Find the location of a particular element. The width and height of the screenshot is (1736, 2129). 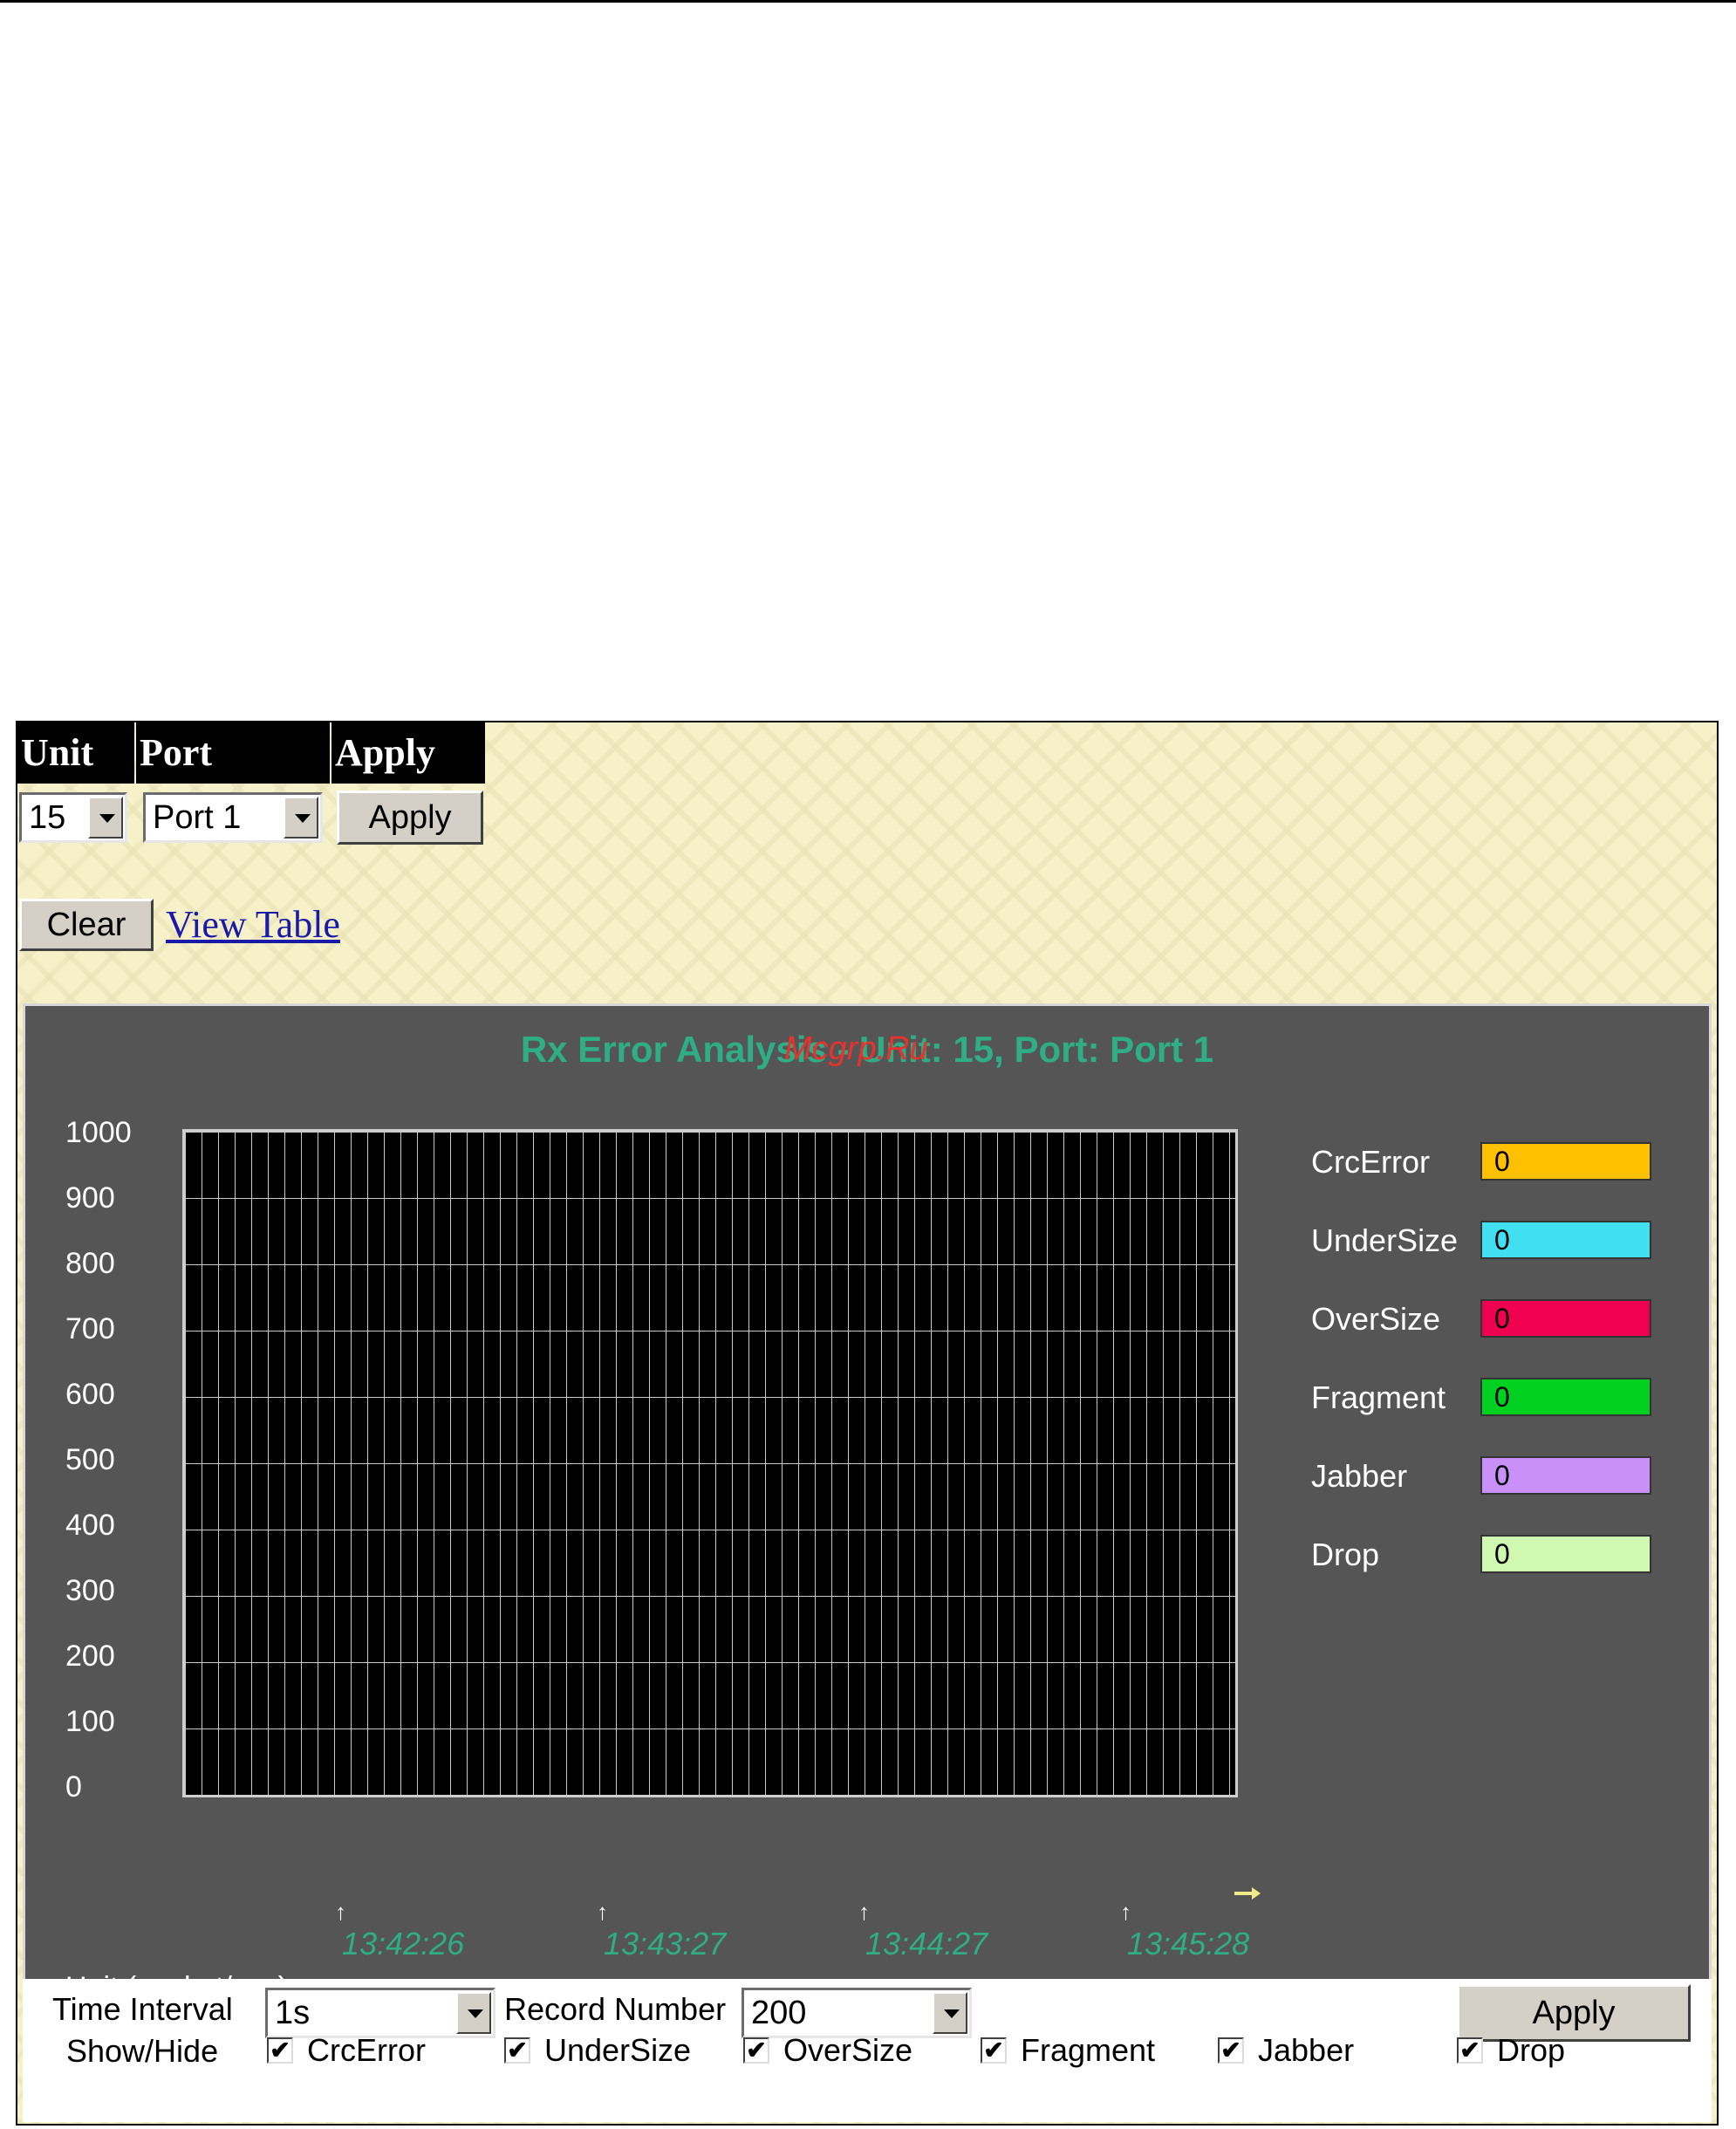

legend-value-jabber: 0 is located at coordinates (1565, 1475).